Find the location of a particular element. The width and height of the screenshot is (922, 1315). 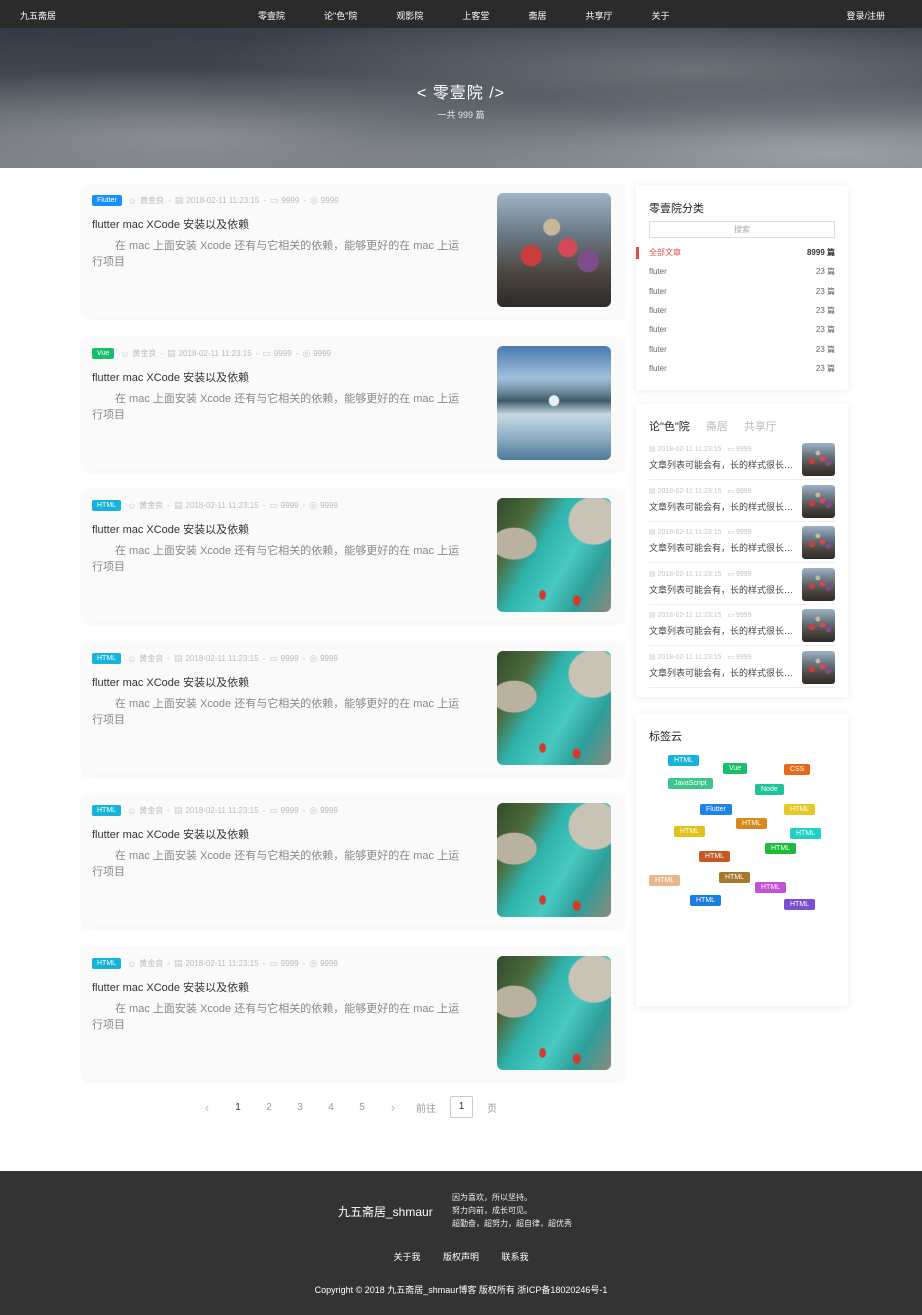

tag-cloud-item: Flutter is located at coordinates (716, 809).